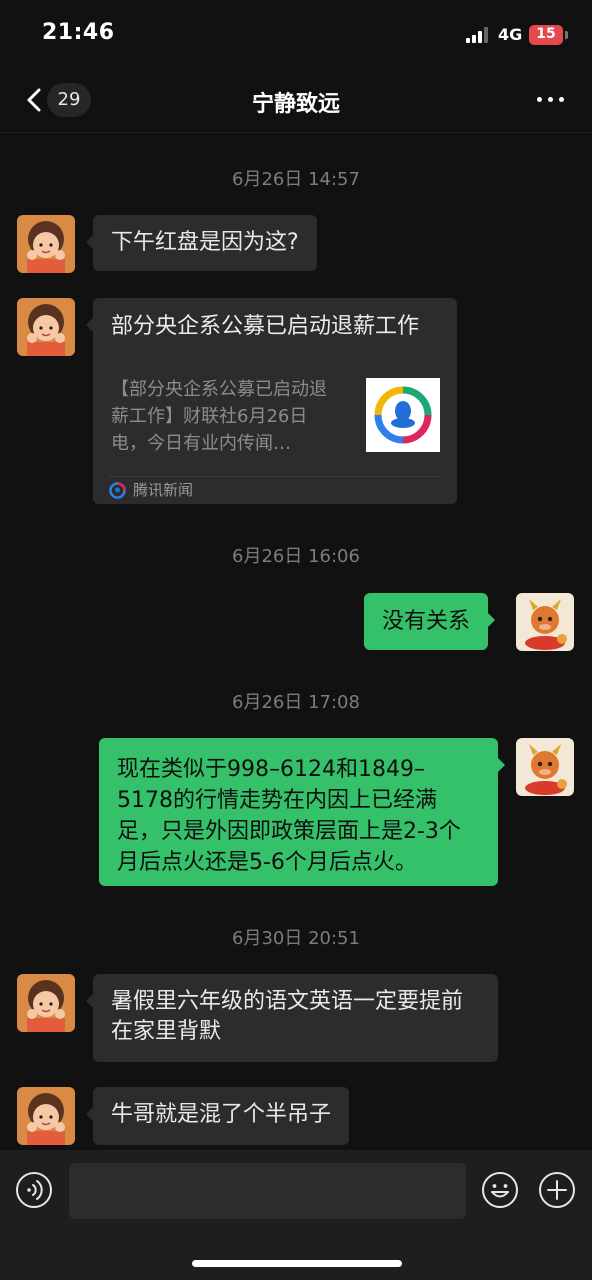 The image size is (592, 1280). Describe the element at coordinates (163, 490) in the screenshot. I see `link-card-source: 腾讯新闻` at that location.